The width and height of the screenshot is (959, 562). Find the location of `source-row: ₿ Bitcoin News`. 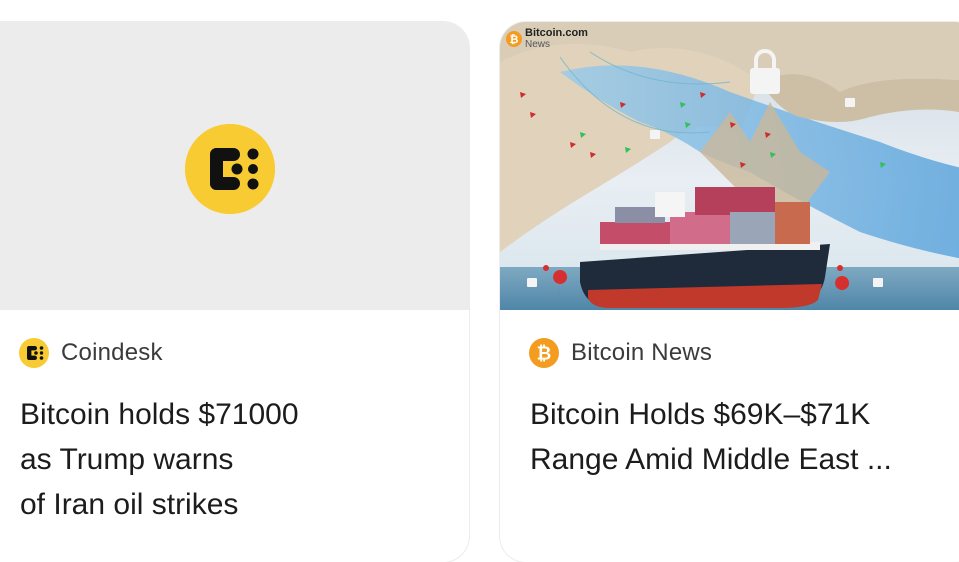

source-row: ₿ Bitcoin News is located at coordinates (620, 353).